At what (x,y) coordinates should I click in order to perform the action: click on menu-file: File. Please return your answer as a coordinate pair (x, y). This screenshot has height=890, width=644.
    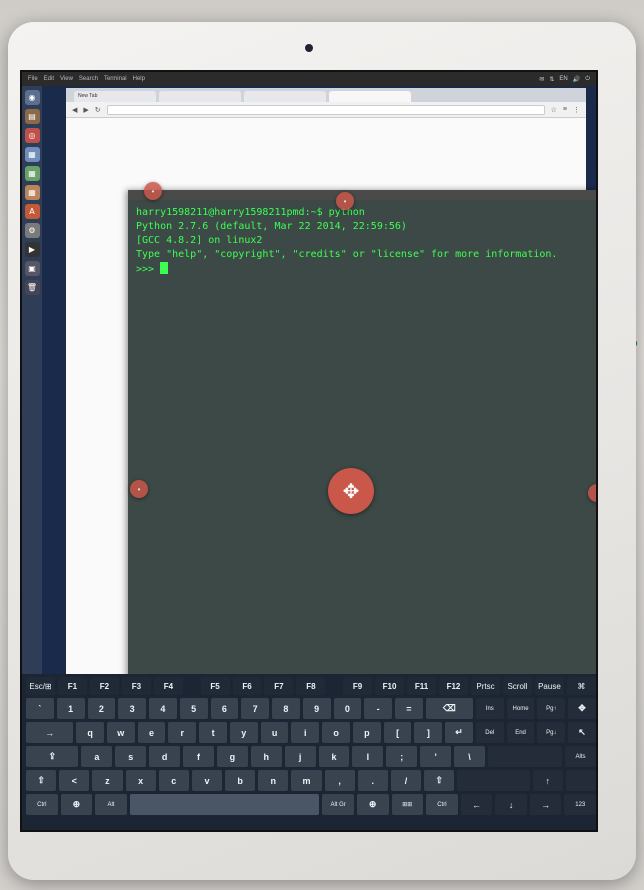
    Looking at the image, I should click on (33, 79).